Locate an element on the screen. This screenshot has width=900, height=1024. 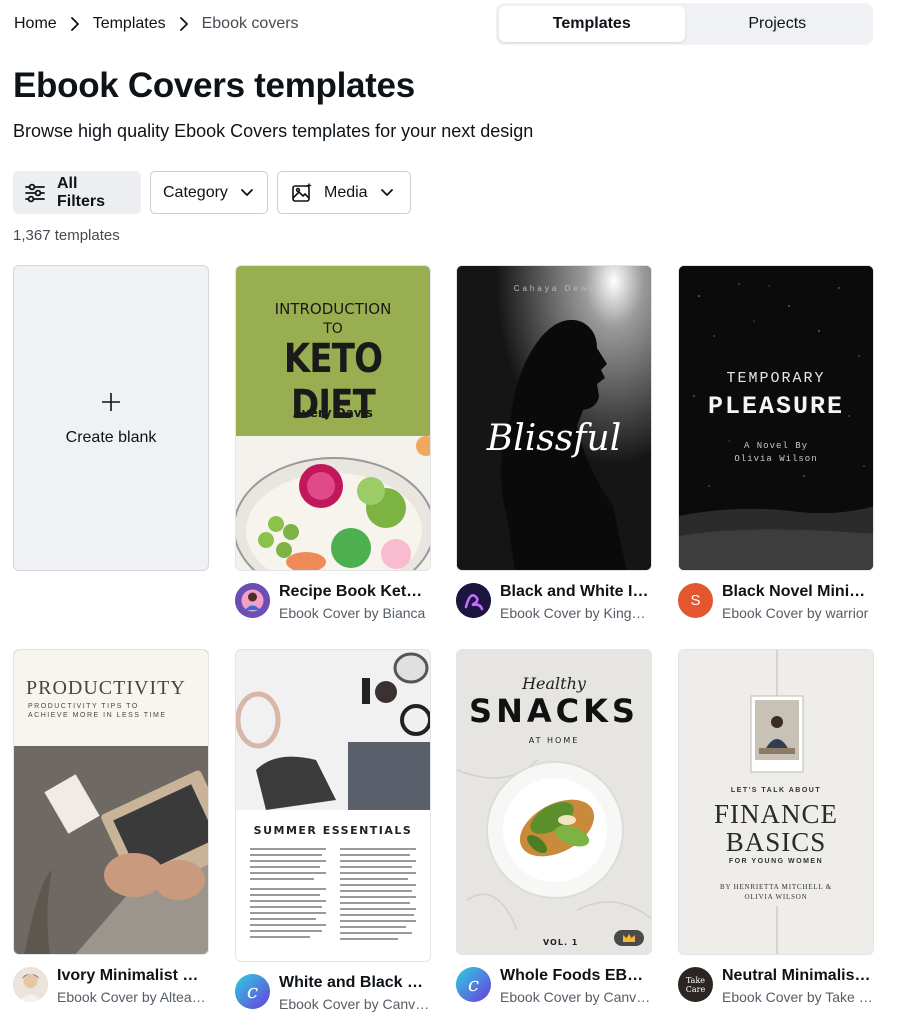
avatar-letter: S is located at coordinates (695, 600).